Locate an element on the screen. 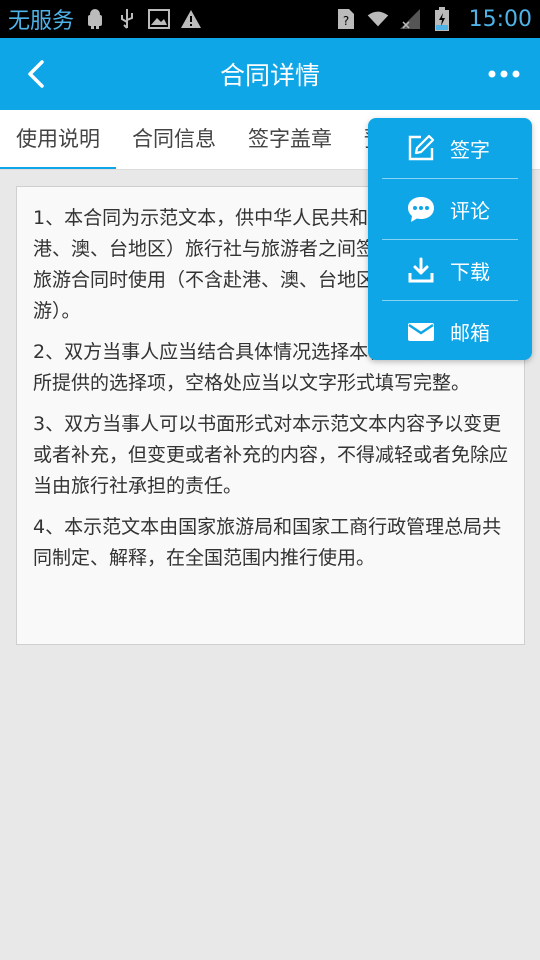 Image resolution: width=540 pixels, height=960 pixels. menu-item-sign: 签字 is located at coordinates (450, 148).